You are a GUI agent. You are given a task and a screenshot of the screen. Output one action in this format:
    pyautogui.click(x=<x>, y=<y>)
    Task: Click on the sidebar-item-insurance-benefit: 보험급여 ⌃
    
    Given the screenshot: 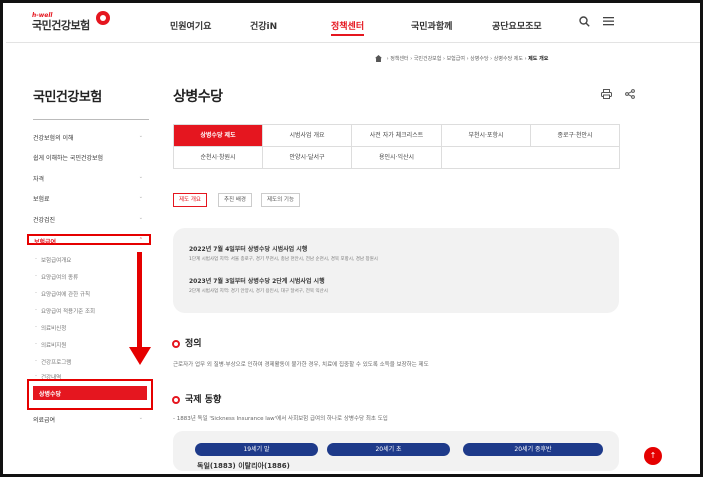 What is the action you would take?
    pyautogui.click(x=89, y=240)
    